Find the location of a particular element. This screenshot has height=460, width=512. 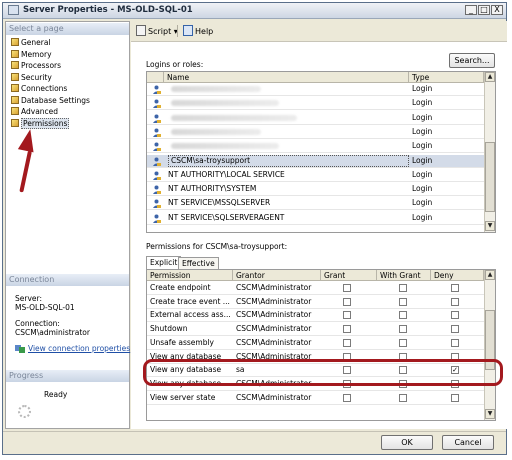

logins-header-type: Type is located at coordinates (446, 77).